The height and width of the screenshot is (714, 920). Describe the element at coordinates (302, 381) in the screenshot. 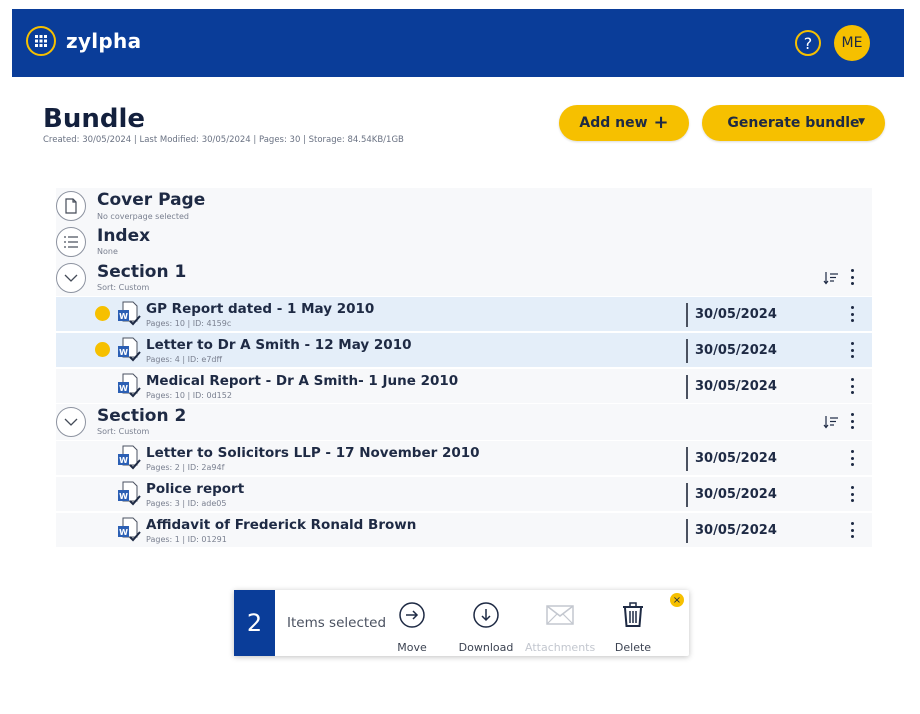

I see `document-title: Medical Report - Dr A Smith- 1 June 2010` at that location.